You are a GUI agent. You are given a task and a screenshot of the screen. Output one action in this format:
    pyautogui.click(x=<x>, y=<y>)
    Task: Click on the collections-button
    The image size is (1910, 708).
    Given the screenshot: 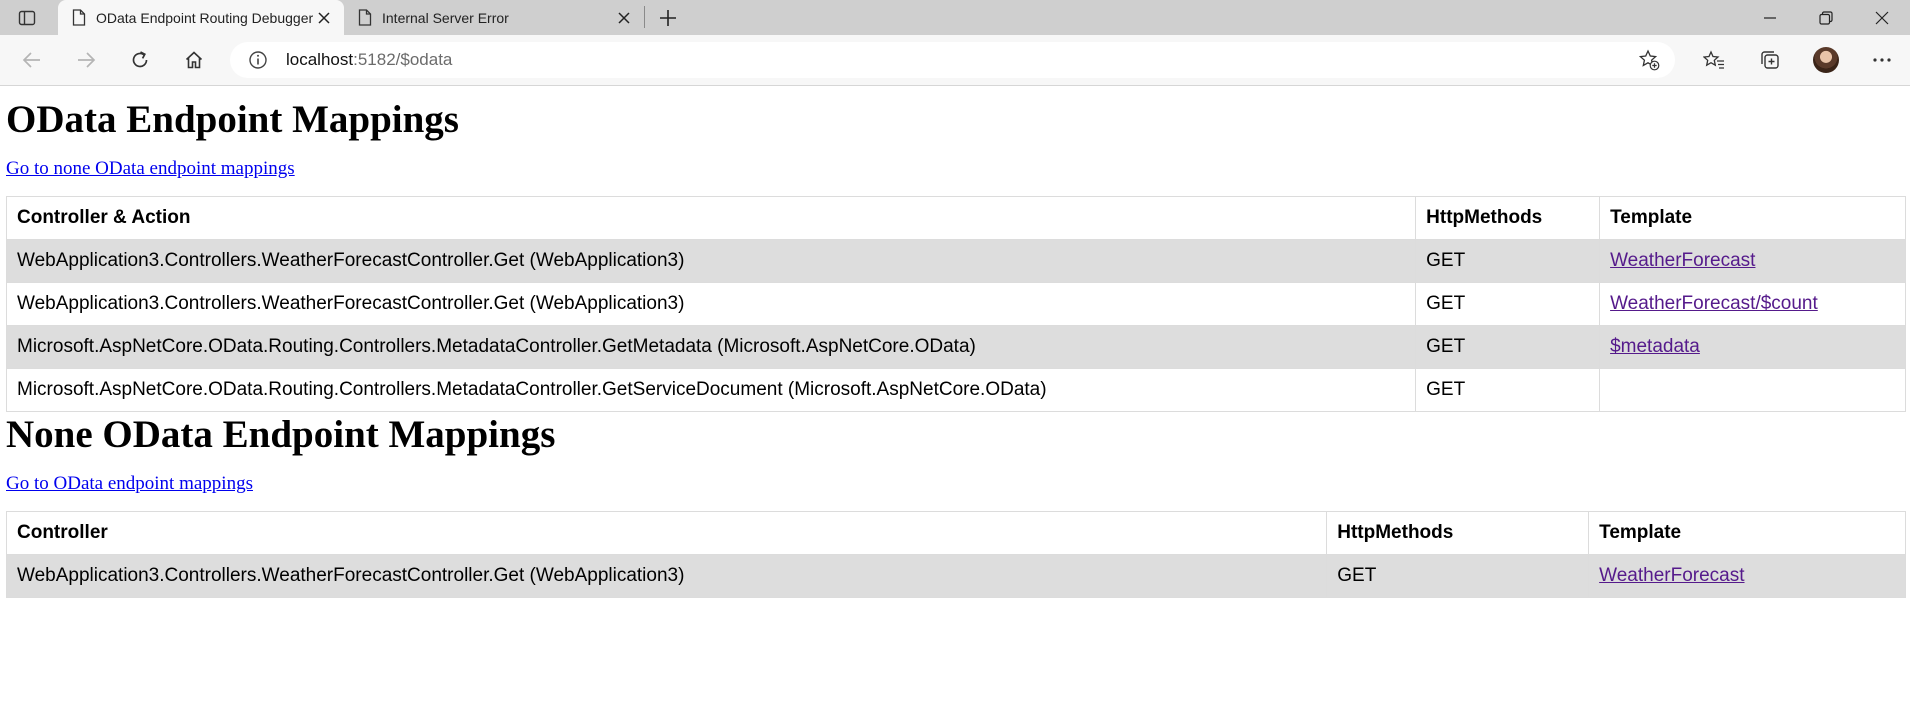 What is the action you would take?
    pyautogui.click(x=1770, y=60)
    